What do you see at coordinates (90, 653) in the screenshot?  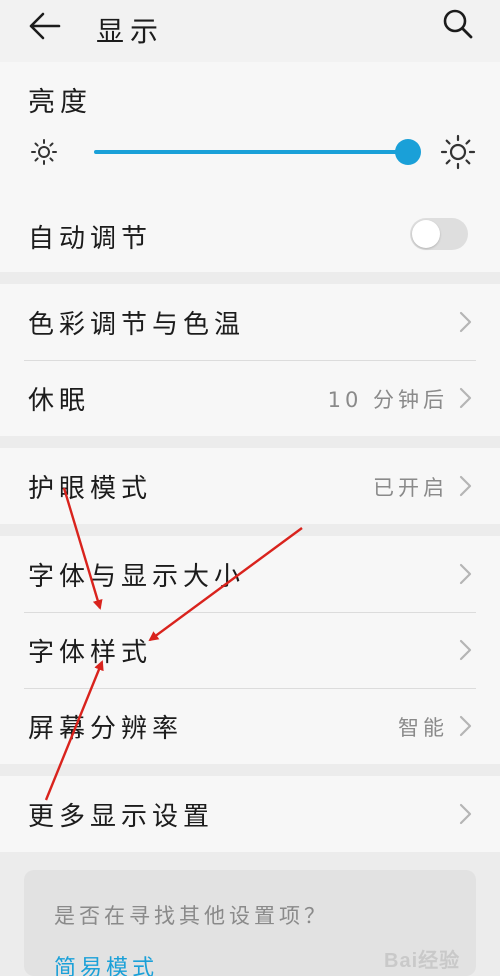 I see `row-label: 字体样式` at bounding box center [90, 653].